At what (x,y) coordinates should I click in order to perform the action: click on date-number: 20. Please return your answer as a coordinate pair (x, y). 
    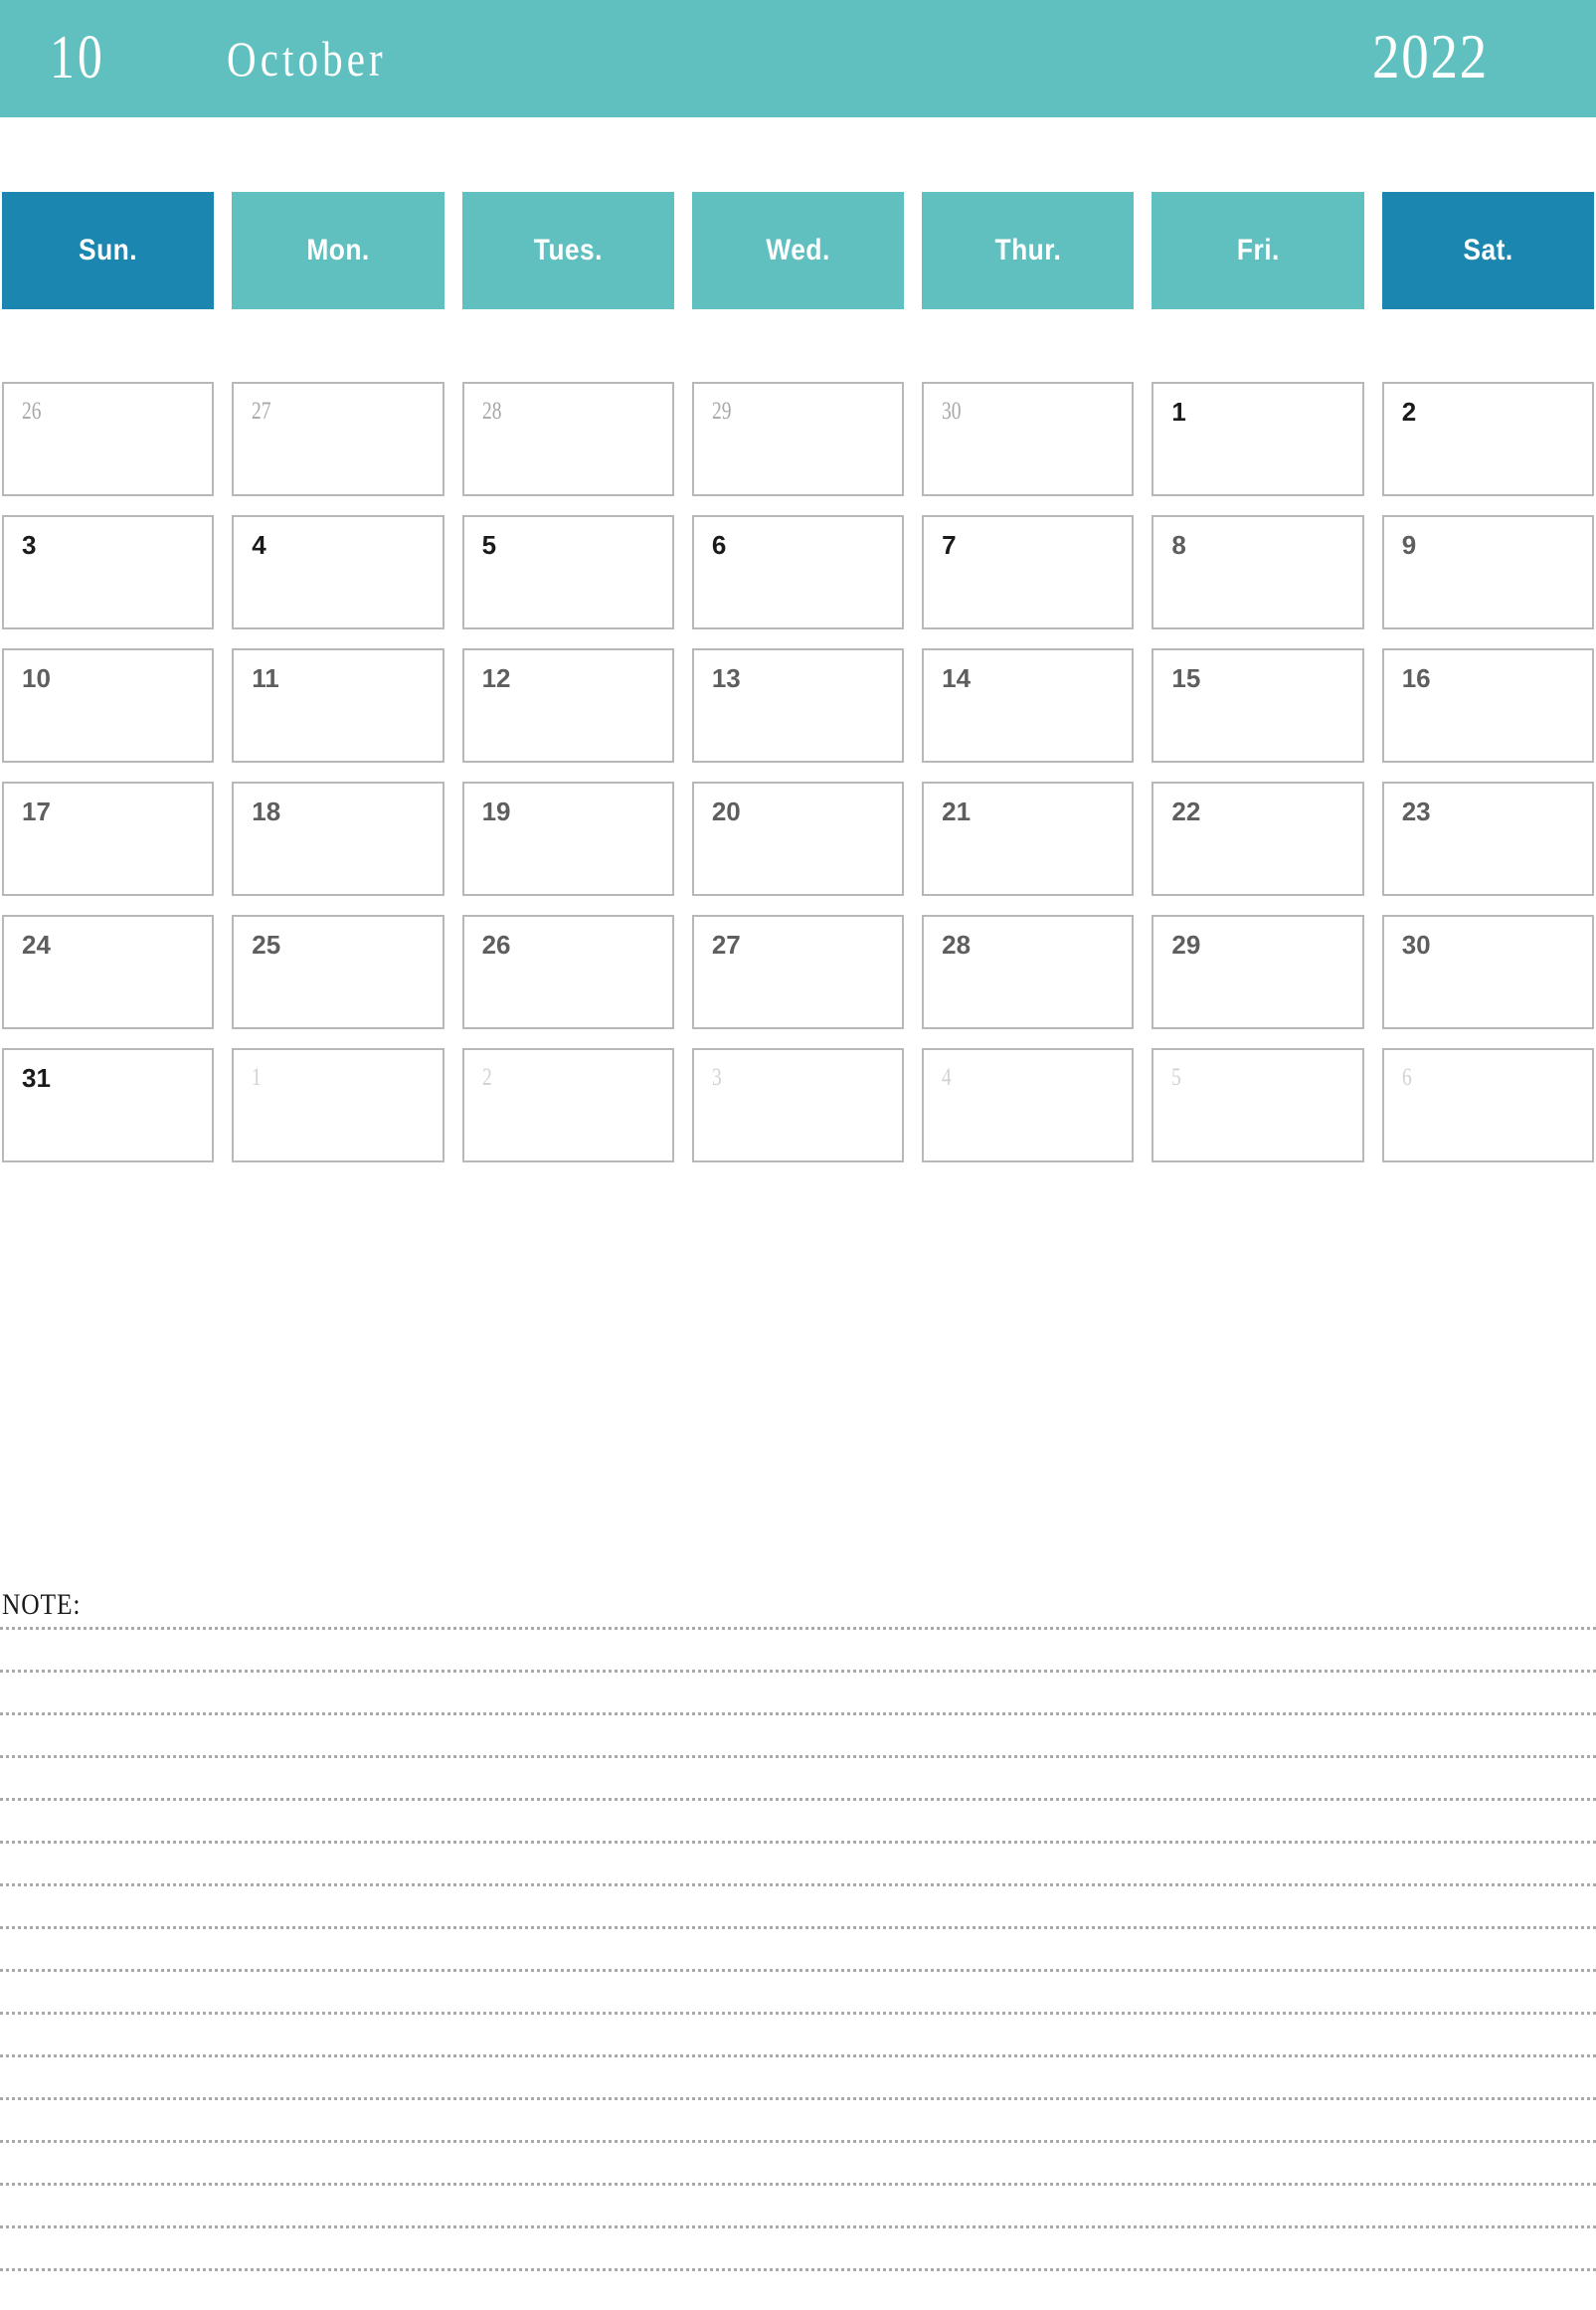
    Looking at the image, I should click on (726, 811).